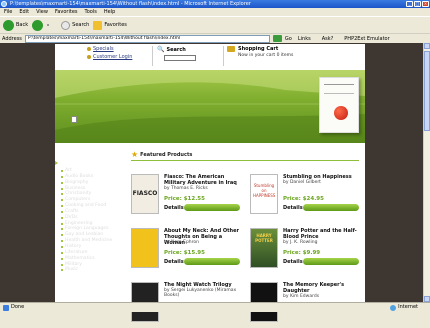 This screenshot has height=328, width=430. I want to click on menu-file: File, so click(8, 12).